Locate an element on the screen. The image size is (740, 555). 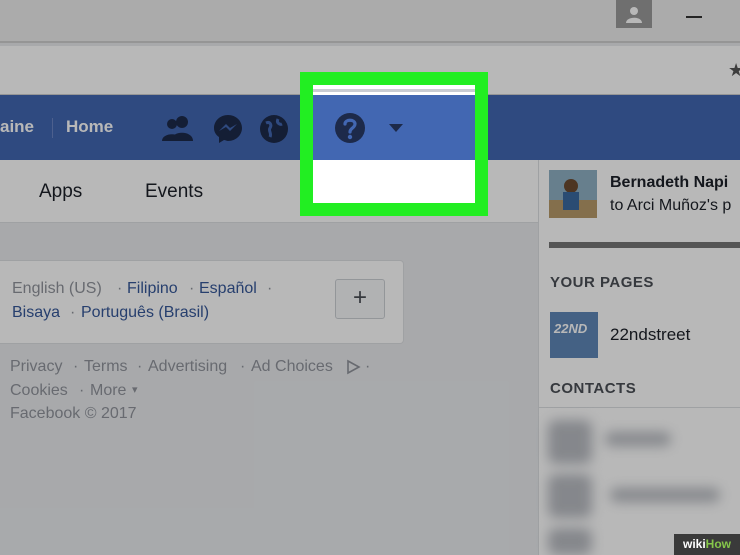
page-thumbnail: 22ND is located at coordinates (574, 335).